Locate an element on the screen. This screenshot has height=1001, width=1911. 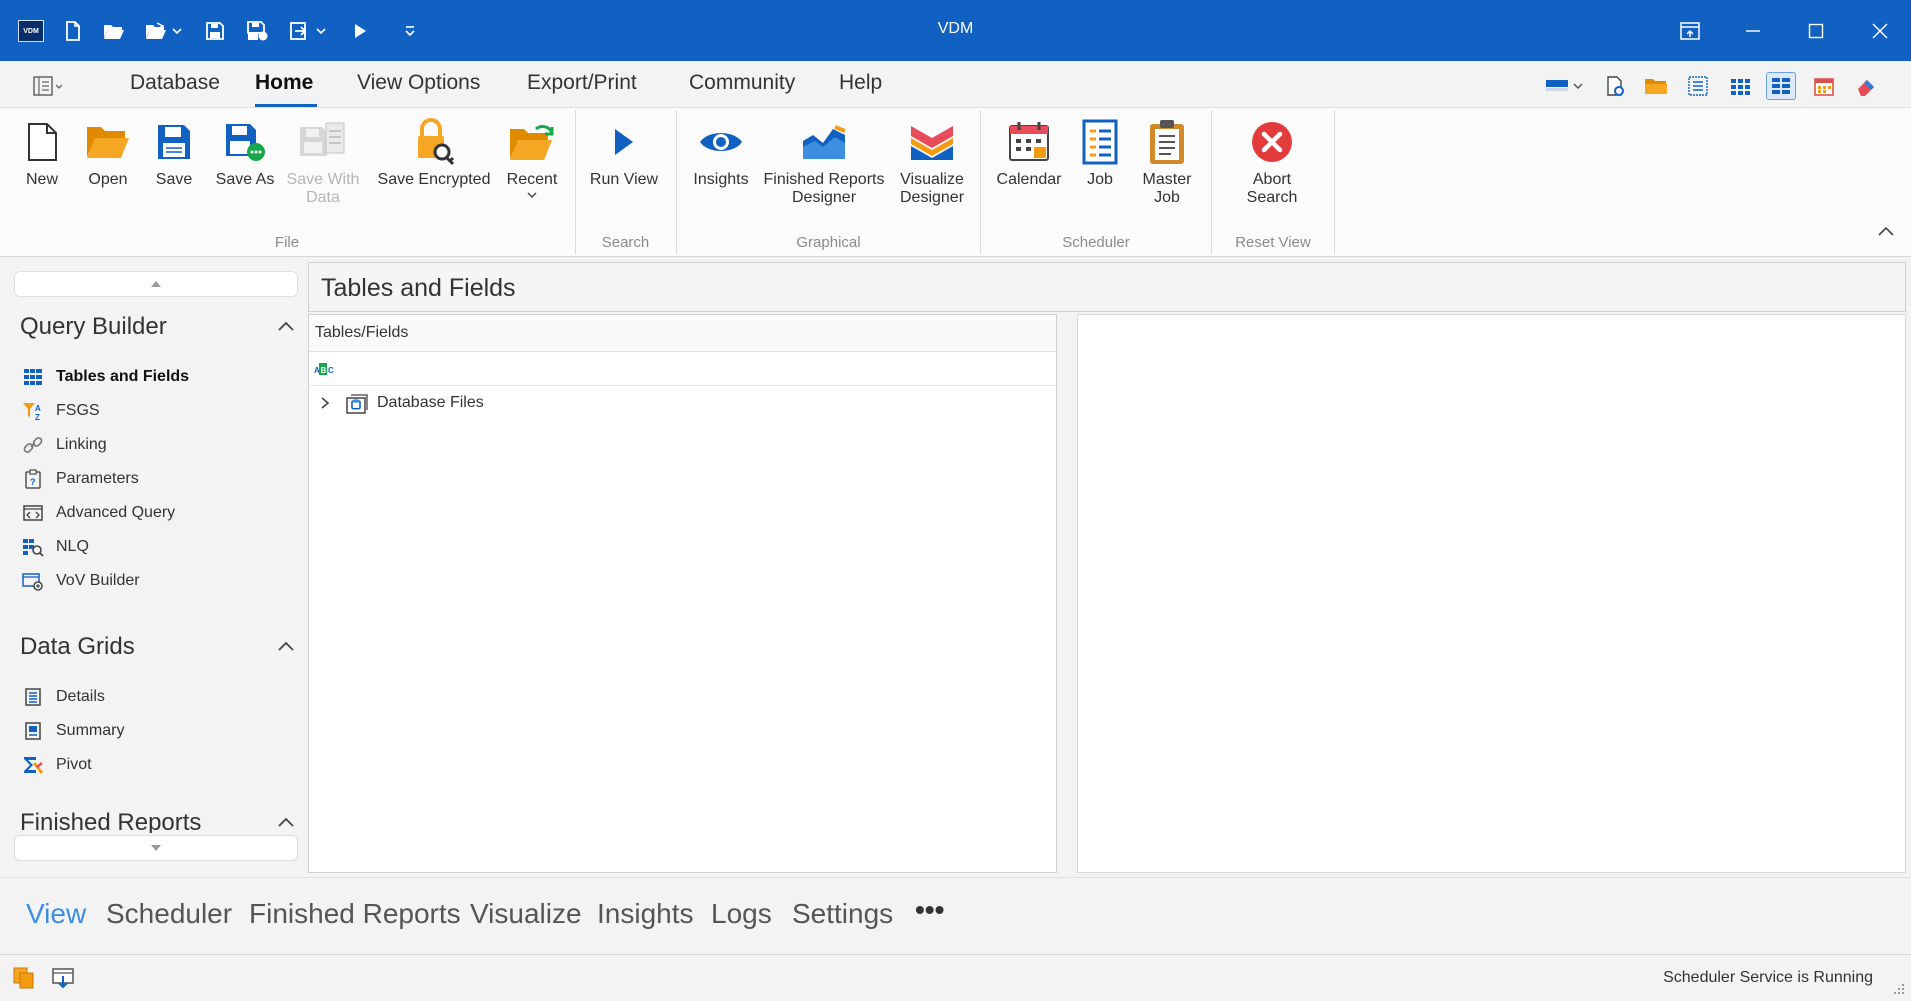
list-view-button is located at coordinates (1698, 86).